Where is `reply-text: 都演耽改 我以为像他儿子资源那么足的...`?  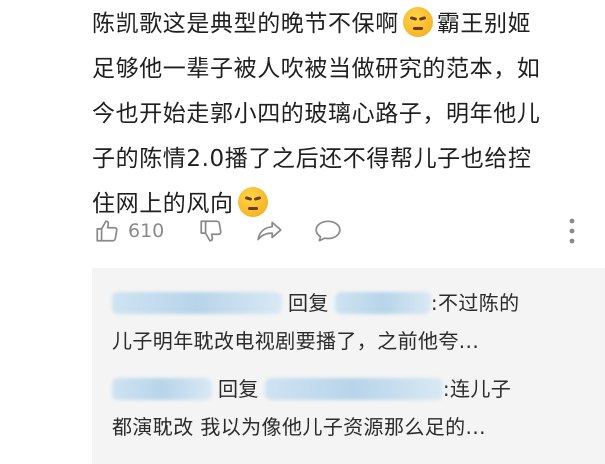 reply-text: 都演耽改 我以为像他儿子资源那么足的... is located at coordinates (299, 427).